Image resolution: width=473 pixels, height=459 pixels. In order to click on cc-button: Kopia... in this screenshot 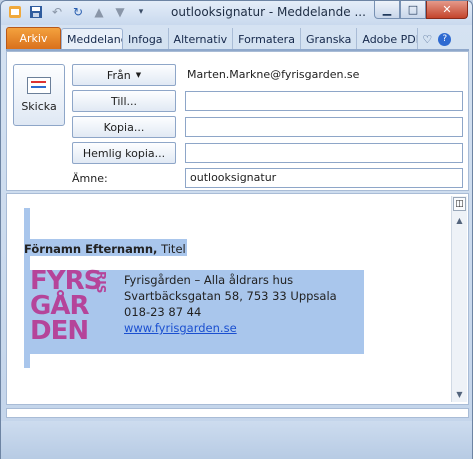, I will do `click(124, 127)`.